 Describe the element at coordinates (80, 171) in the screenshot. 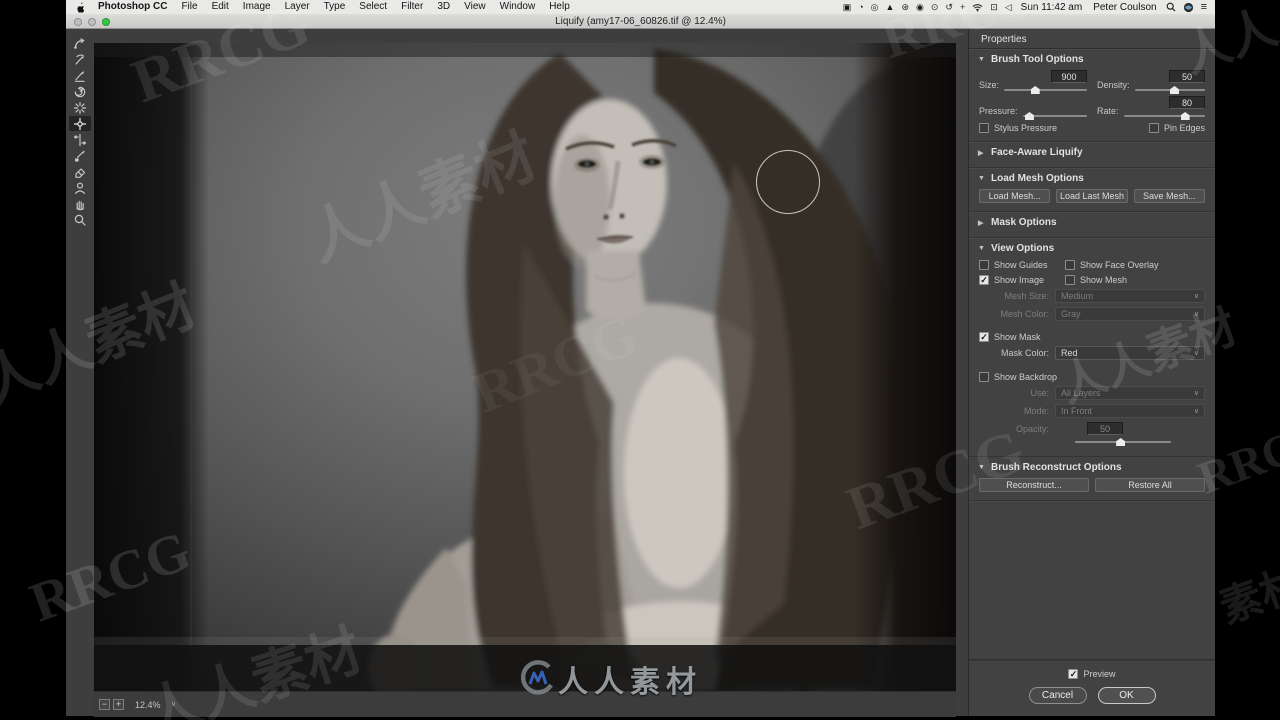

I see `thaw-mask-tool` at that location.